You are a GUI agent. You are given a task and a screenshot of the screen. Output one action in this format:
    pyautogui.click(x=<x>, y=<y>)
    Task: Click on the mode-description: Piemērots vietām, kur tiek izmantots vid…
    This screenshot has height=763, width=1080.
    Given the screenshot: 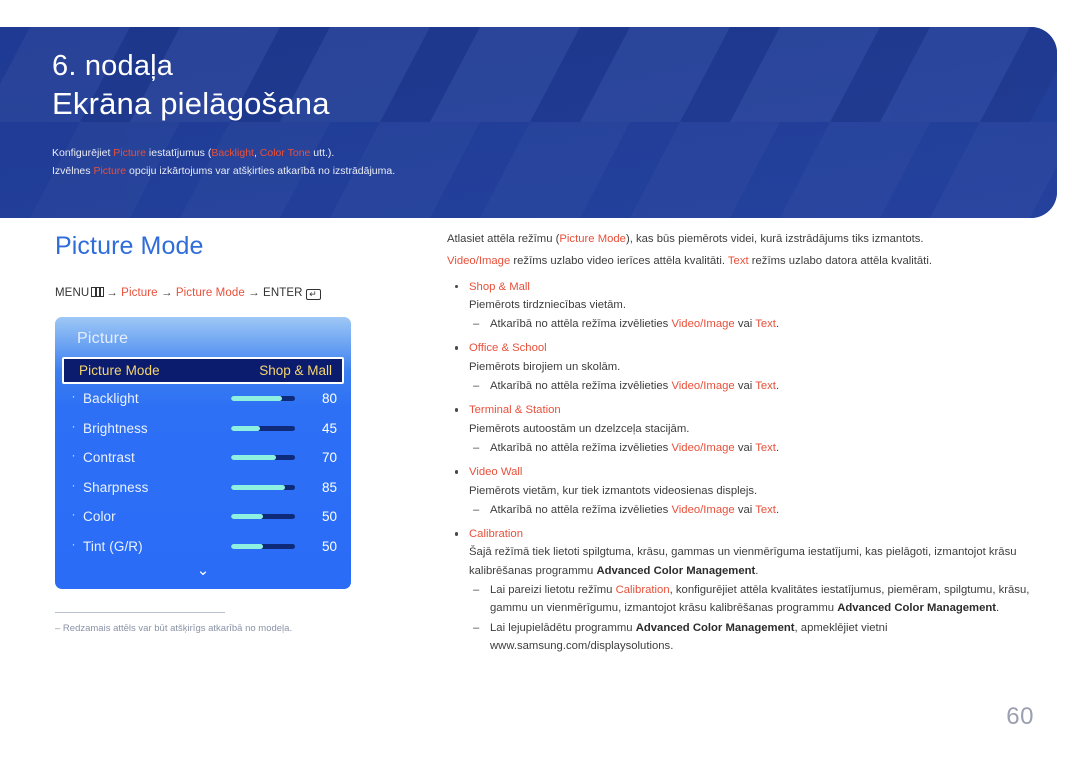 What is the action you would take?
    pyautogui.click(x=613, y=490)
    